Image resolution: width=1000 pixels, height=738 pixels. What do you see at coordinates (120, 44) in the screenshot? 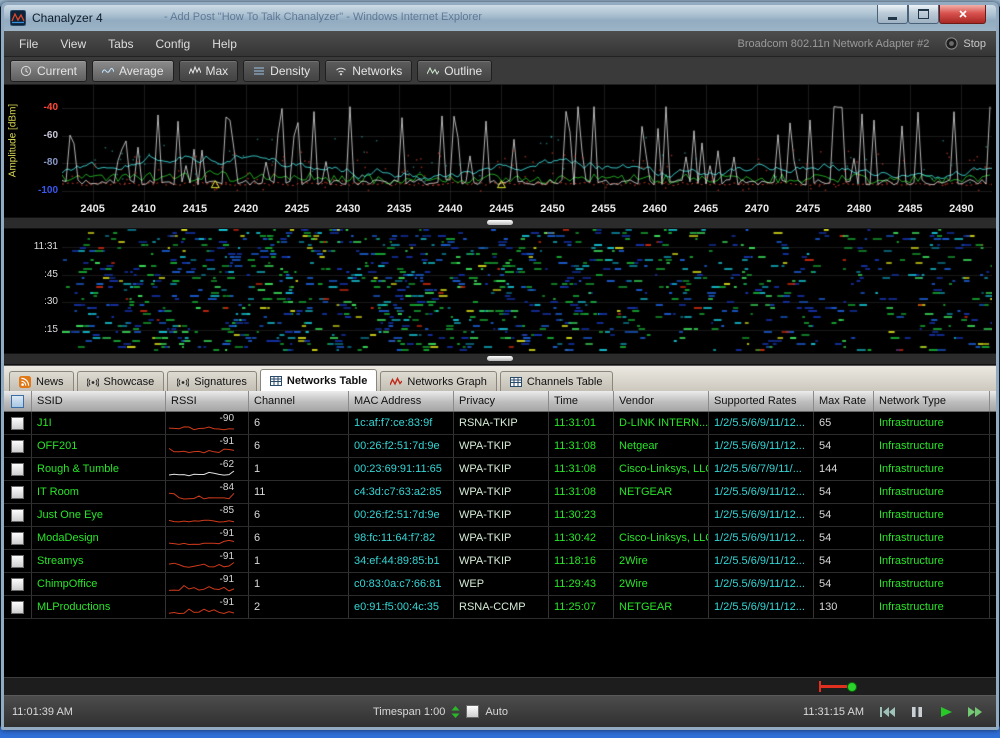
I see `menu-tabs: Tabs` at bounding box center [120, 44].